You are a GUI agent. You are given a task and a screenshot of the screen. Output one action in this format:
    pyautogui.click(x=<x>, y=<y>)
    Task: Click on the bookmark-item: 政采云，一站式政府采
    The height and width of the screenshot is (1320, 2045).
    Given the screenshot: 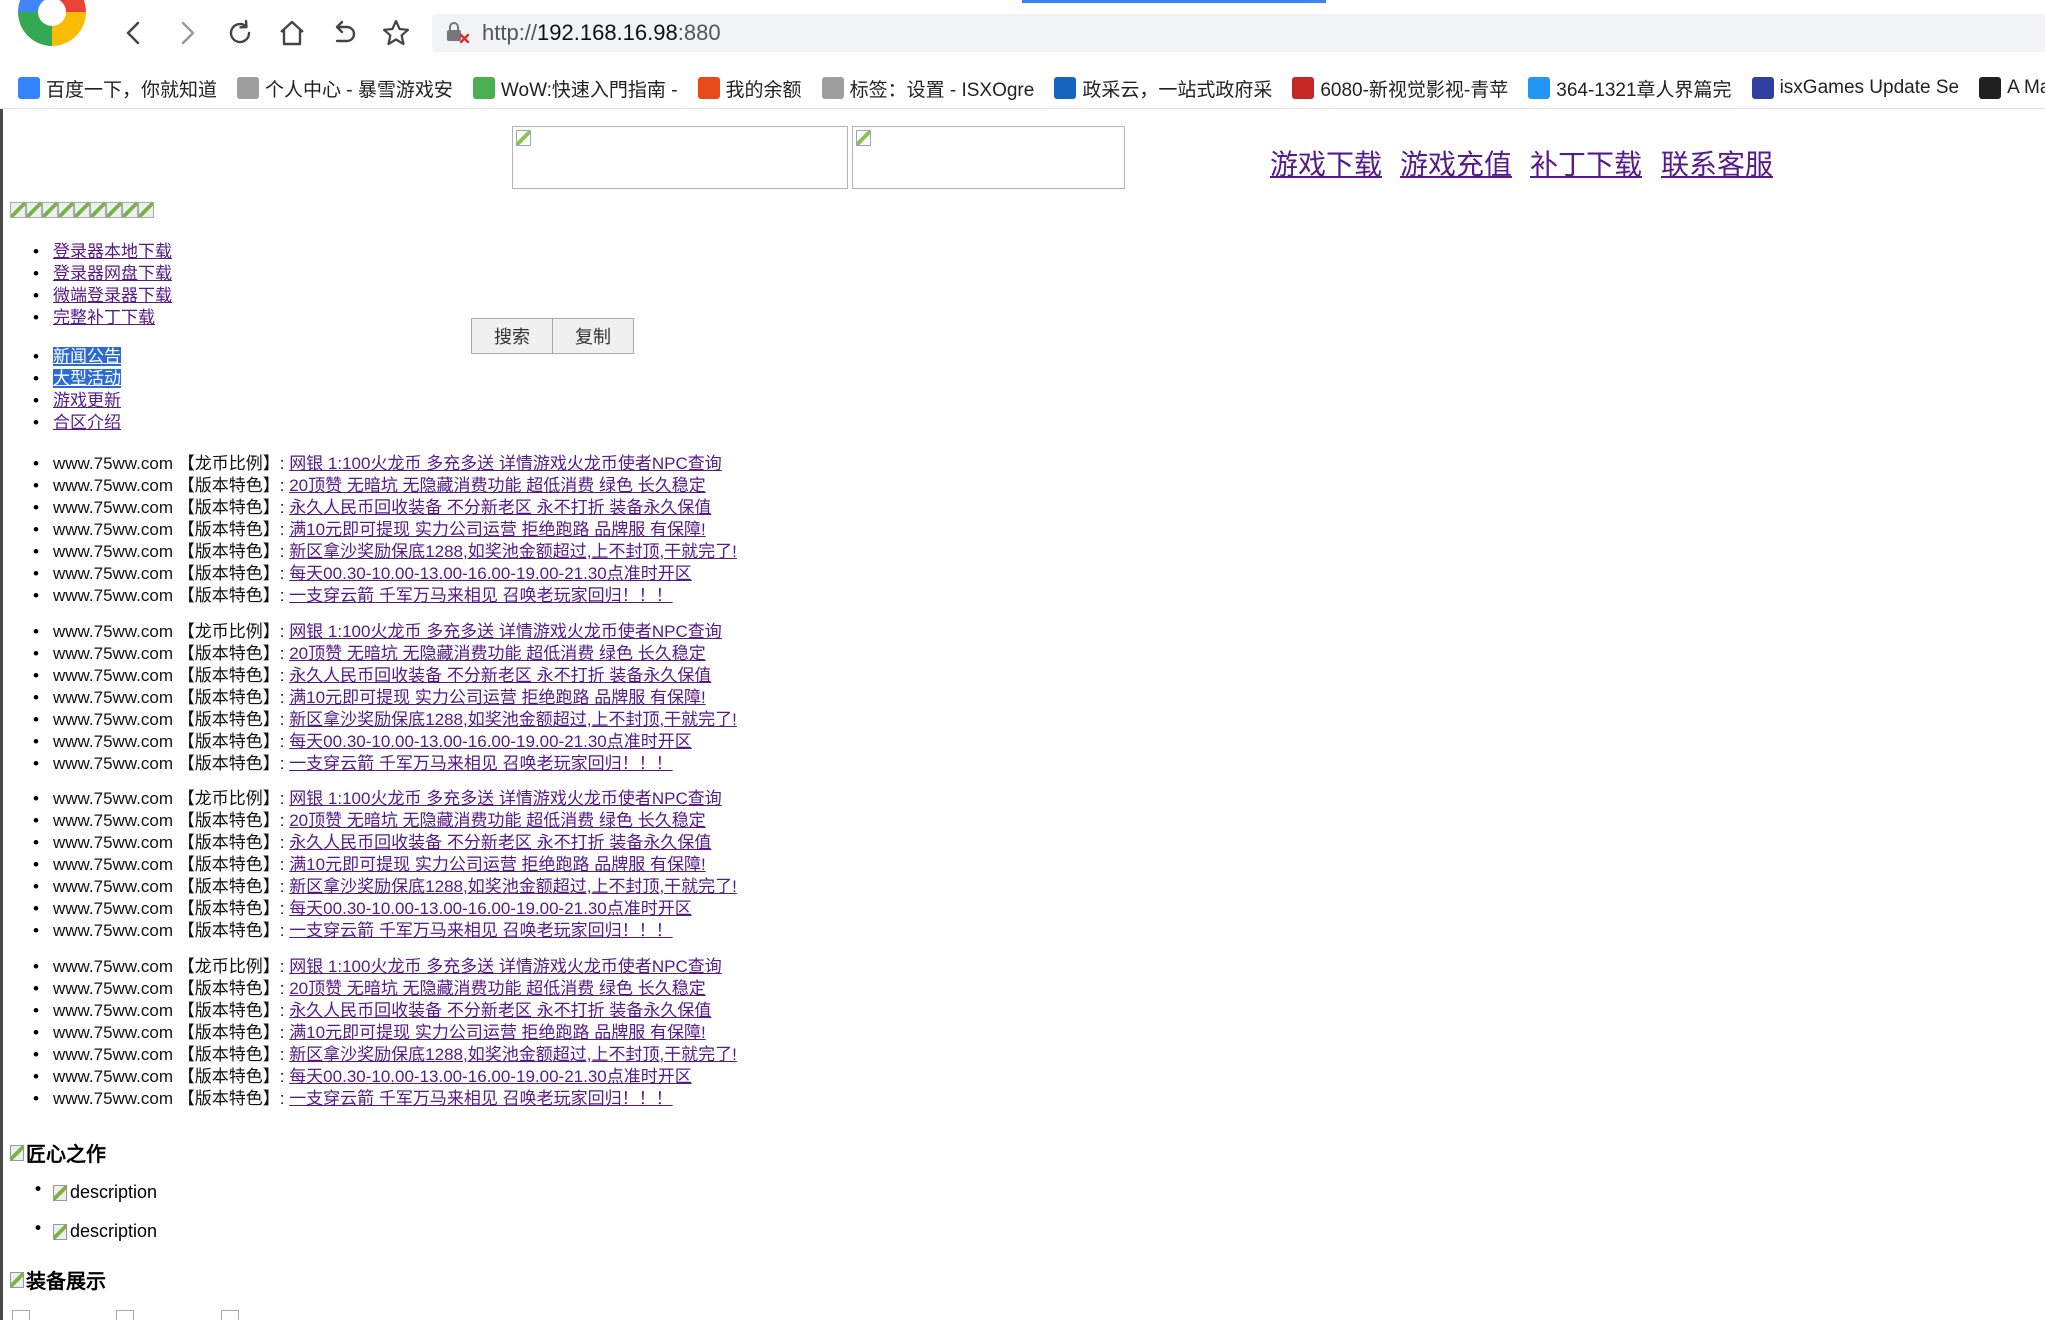 What is the action you would take?
    pyautogui.click(x=1163, y=88)
    